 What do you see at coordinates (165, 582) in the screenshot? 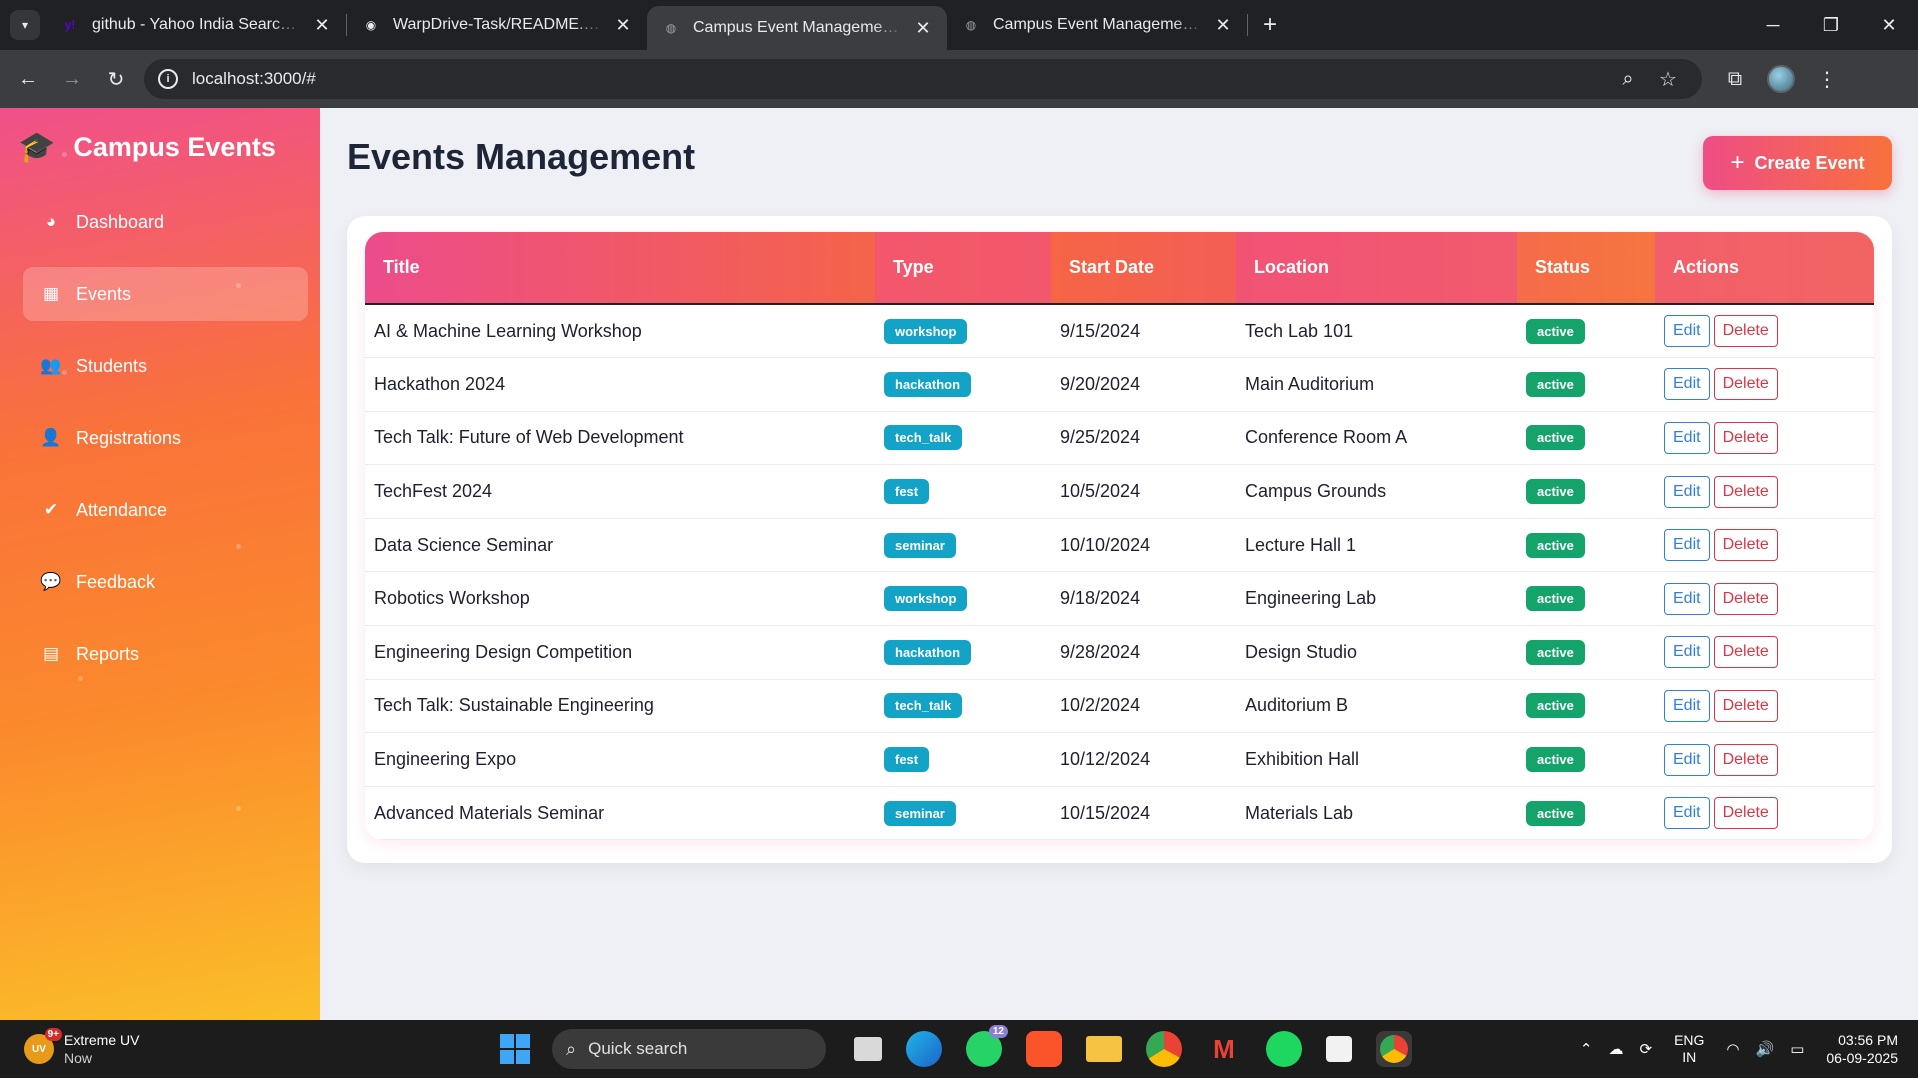
I see `sidebar-item-feedback: 💬 Feedback` at bounding box center [165, 582].